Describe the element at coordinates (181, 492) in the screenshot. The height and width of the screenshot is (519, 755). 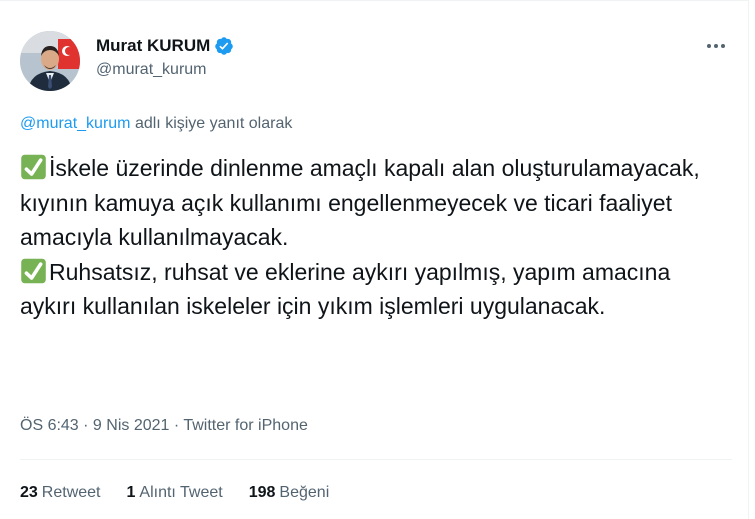
I see `quotes-label: Alıntı Tweet` at that location.